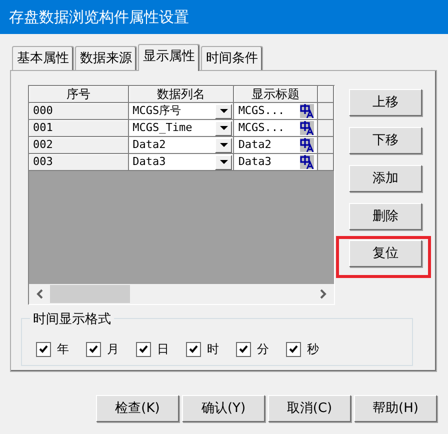 The height and width of the screenshot is (434, 448). Describe the element at coordinates (313, 349) in the screenshot. I see `checkbox-label: 秒` at that location.